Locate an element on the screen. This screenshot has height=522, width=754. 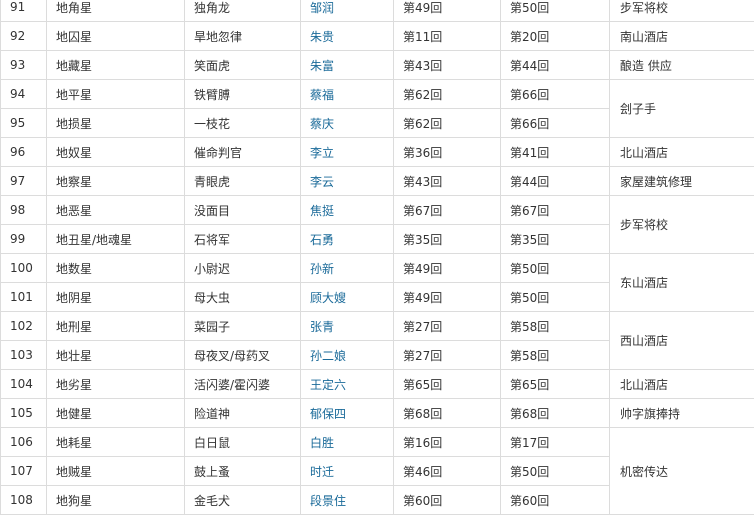
hero-name-link: 蔡庆 is located at coordinates (322, 124).